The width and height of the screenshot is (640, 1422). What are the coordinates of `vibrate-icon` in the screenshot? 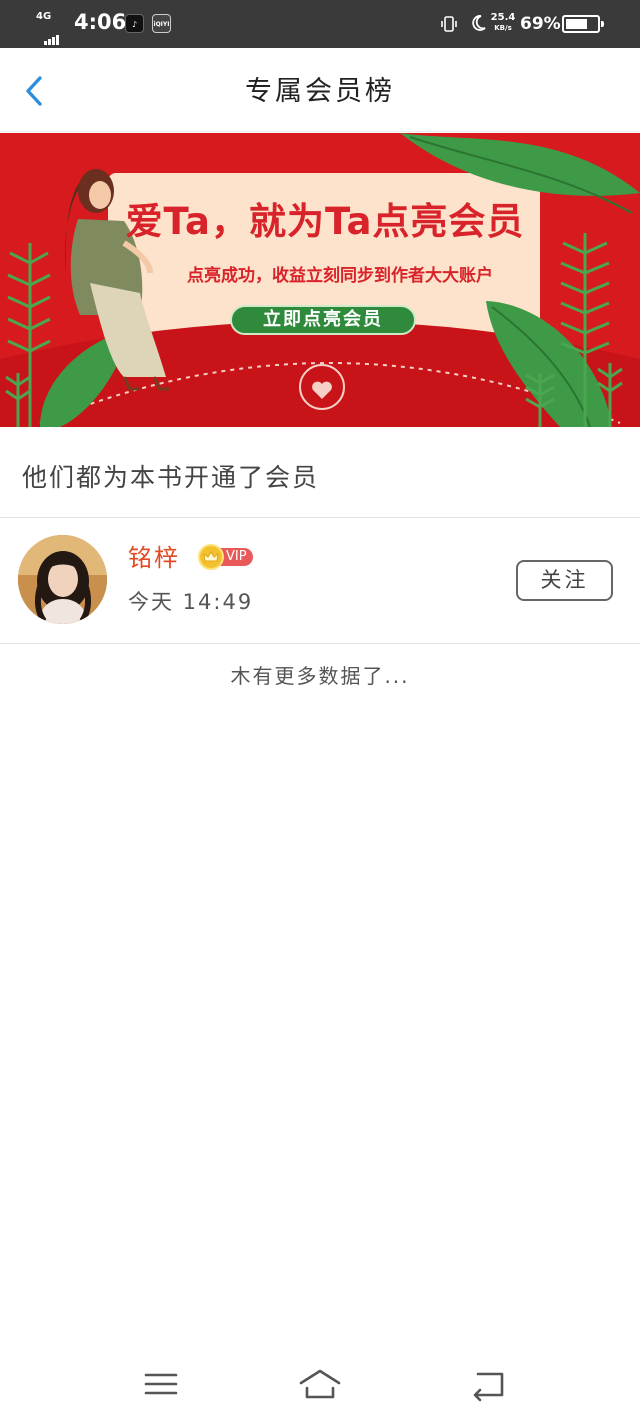 It's located at (449, 24).